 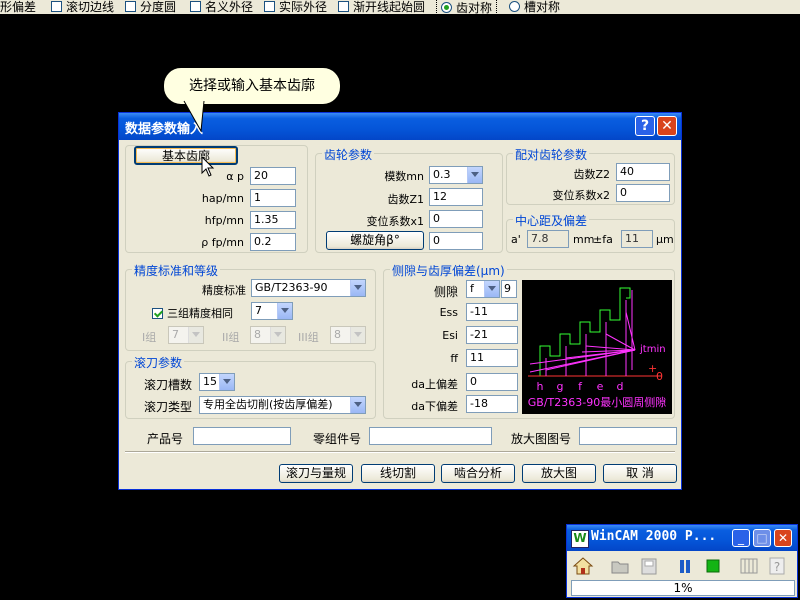 What do you see at coordinates (157, 313) in the screenshot?
I see `same-grade-checkbox` at bounding box center [157, 313].